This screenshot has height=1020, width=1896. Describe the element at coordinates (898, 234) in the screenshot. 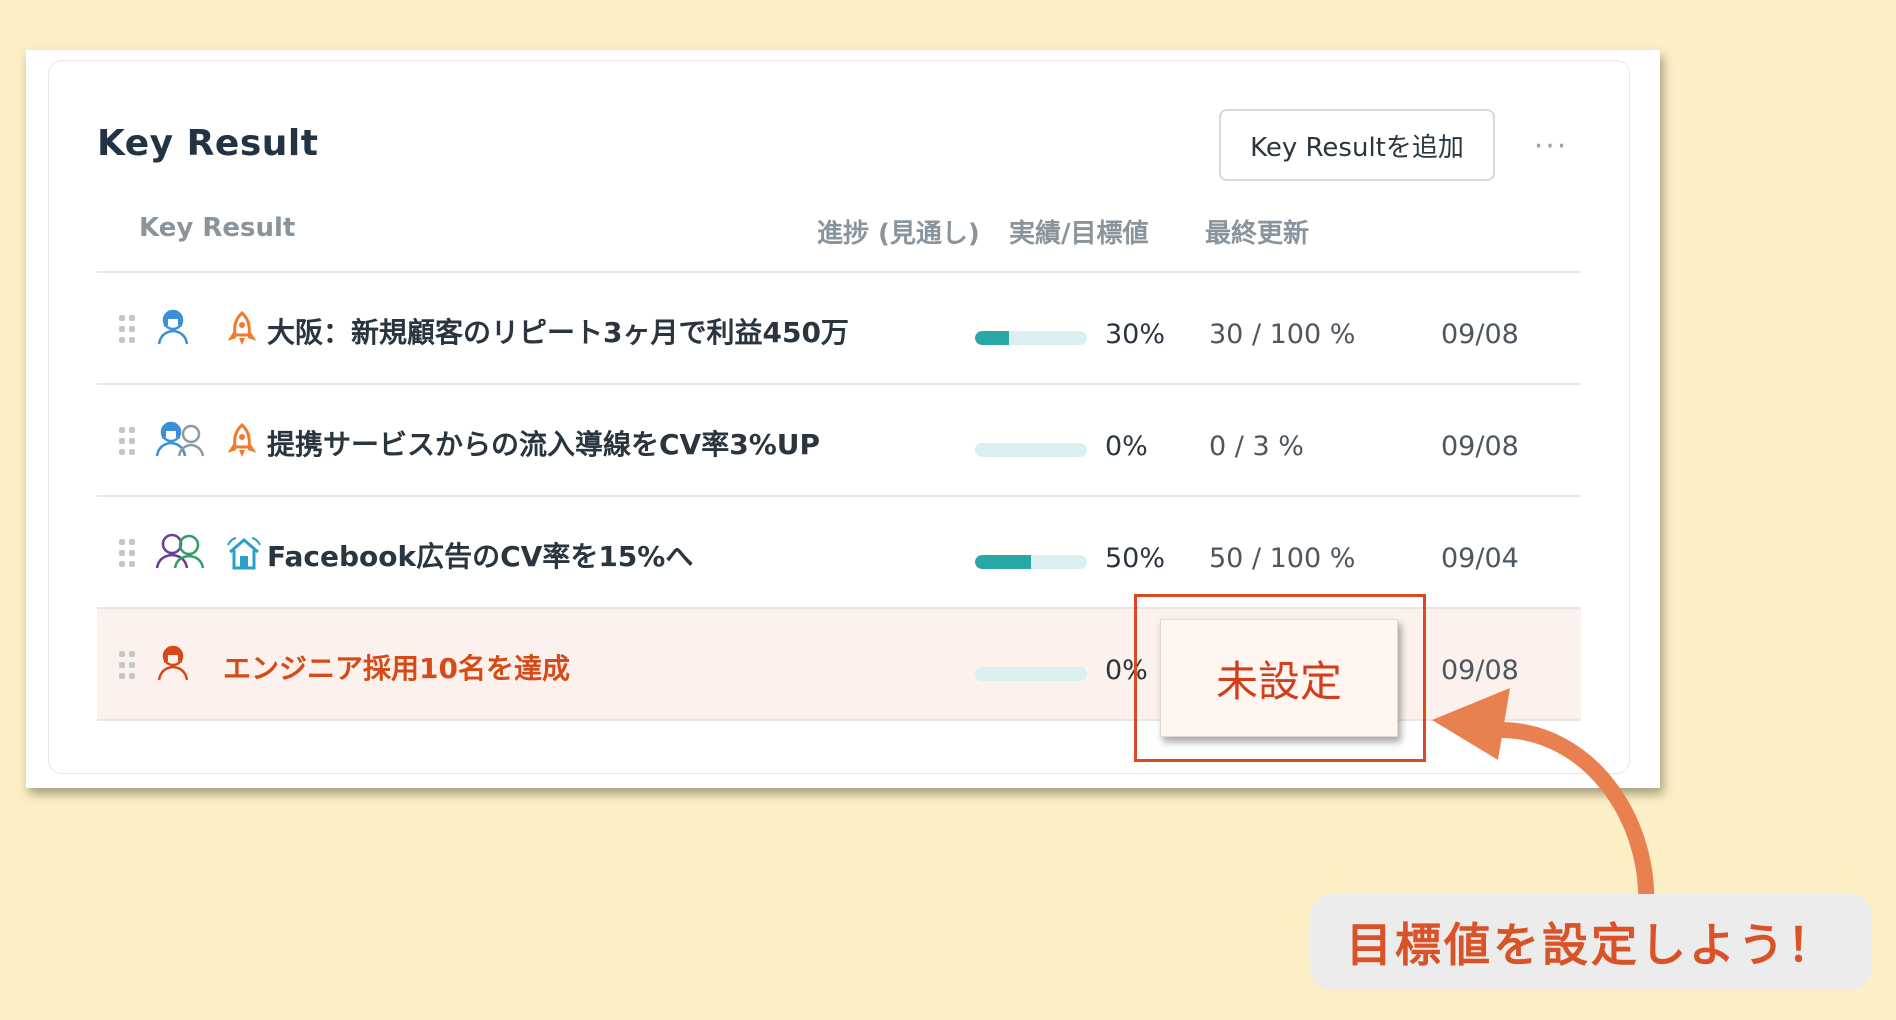

I see `header-progress: 進捗 (見通し)` at that location.